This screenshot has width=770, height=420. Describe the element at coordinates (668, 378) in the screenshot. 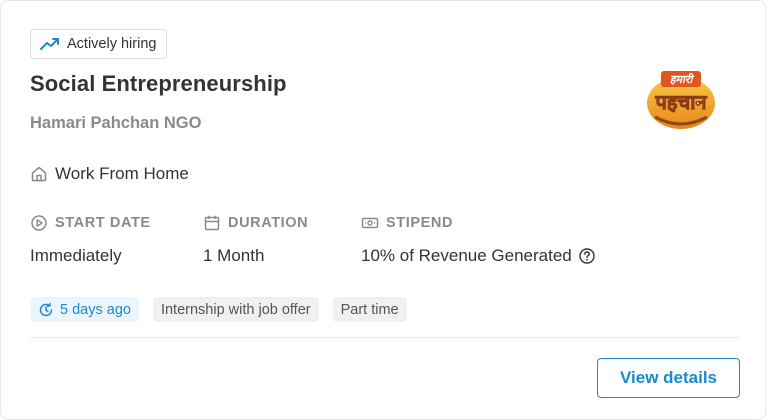

I see `view-details-button: View details` at that location.